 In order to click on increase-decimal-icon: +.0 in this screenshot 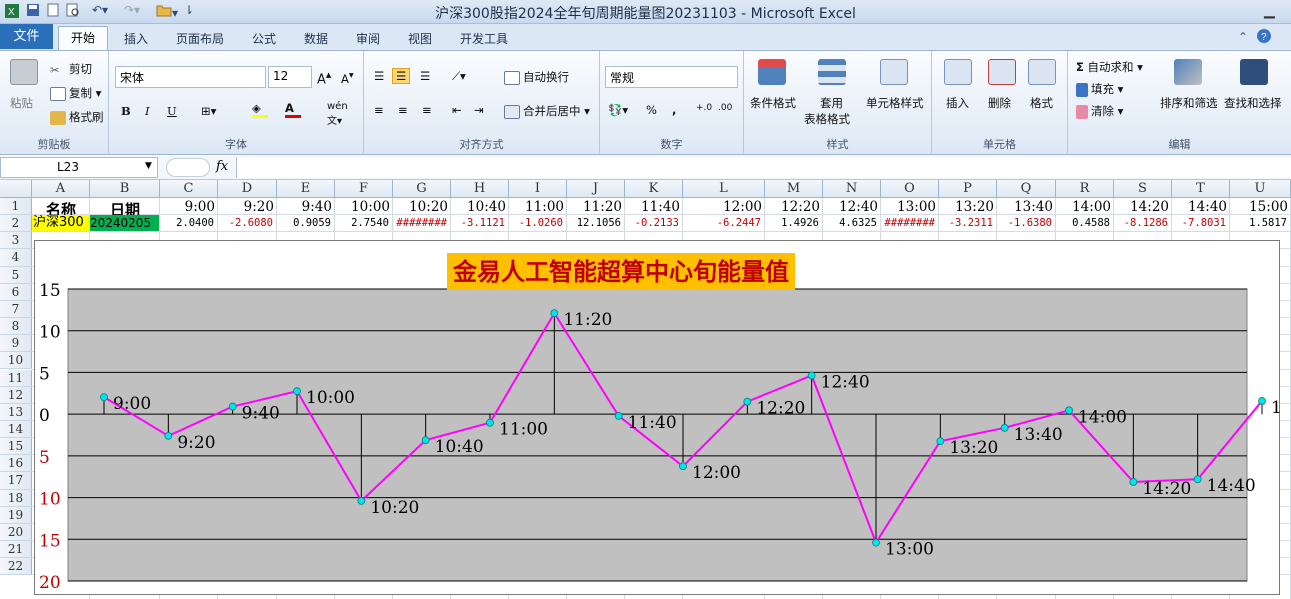, I will do `click(704, 108)`.